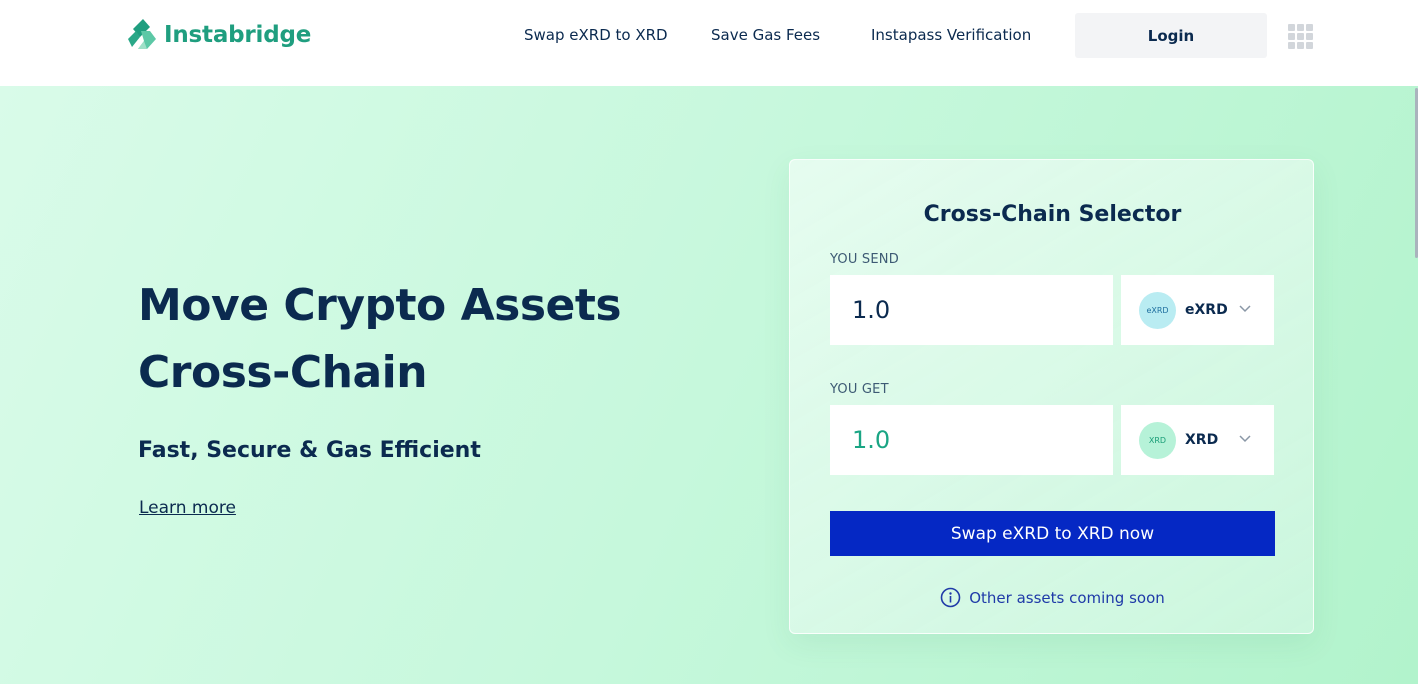 This screenshot has height=684, width=1418. Describe the element at coordinates (283, 372) in the screenshot. I see `hero-title-line-2: Cross-Chain` at that location.